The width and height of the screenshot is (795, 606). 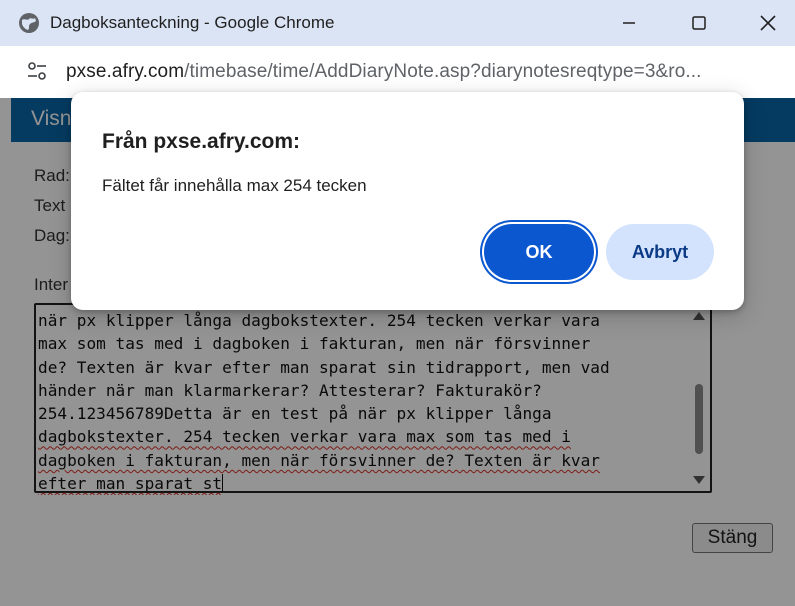 I want to click on globe-icon, so click(x=29, y=23).